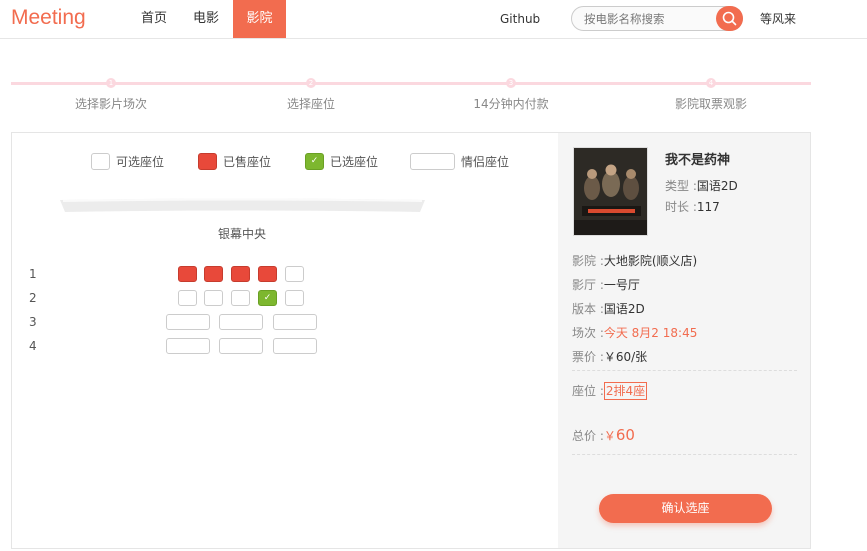 Image resolution: width=867 pixels, height=551 pixels. I want to click on order-price: 票价 :￥60/张, so click(609, 356).